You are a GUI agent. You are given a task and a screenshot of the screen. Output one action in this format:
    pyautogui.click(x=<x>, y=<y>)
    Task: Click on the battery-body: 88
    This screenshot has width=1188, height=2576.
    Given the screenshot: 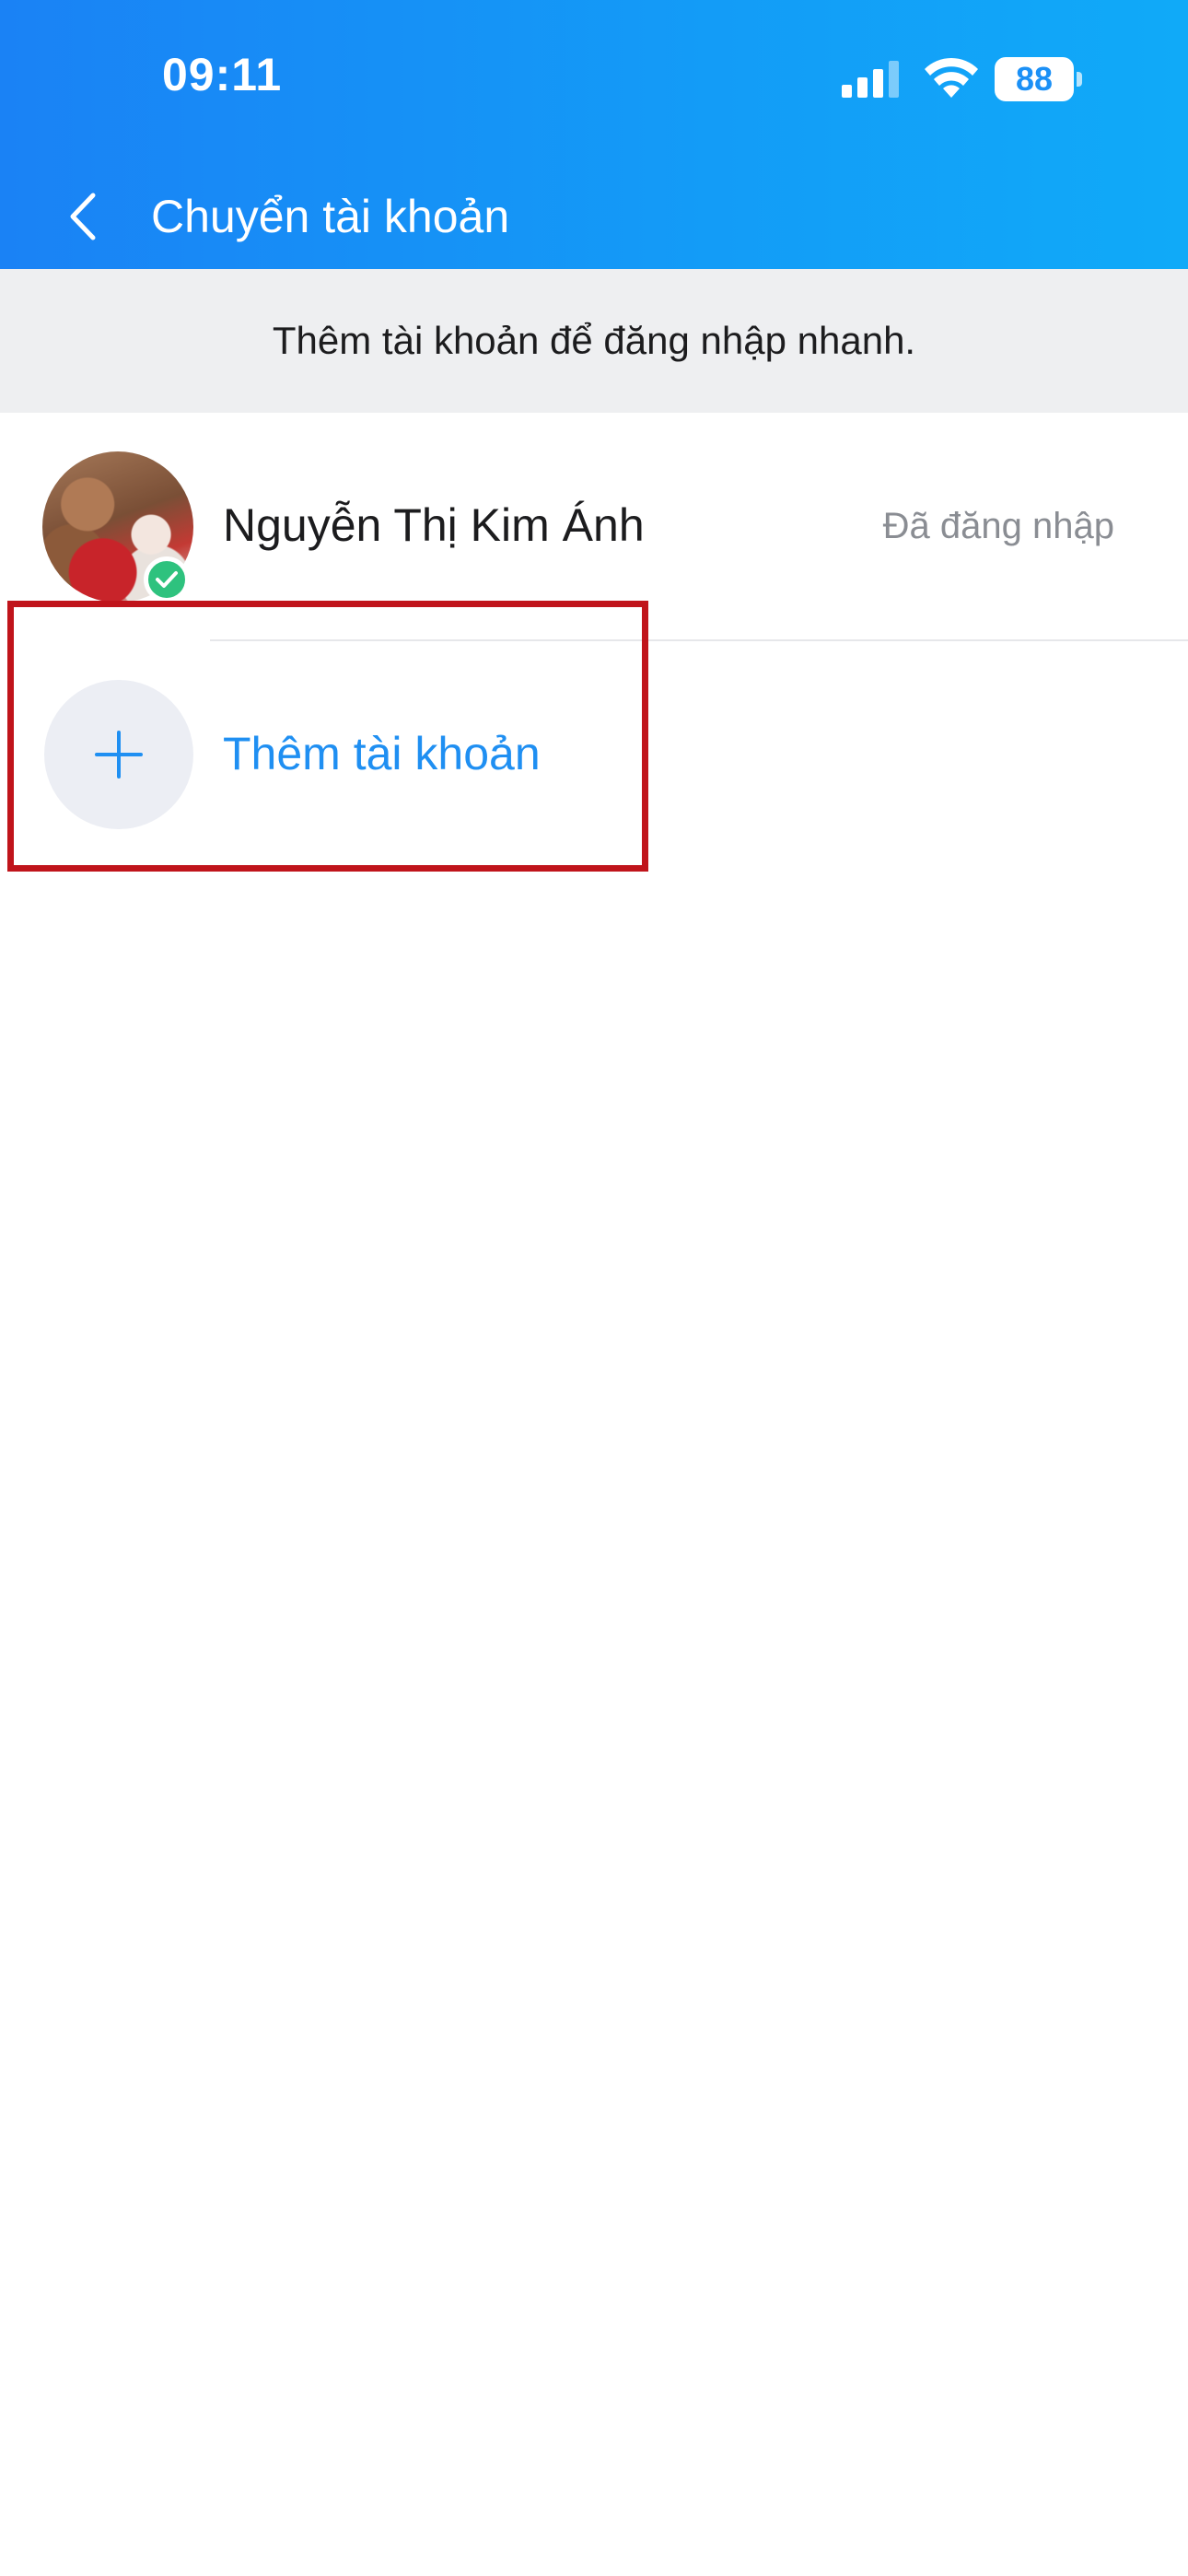 What is the action you would take?
    pyautogui.click(x=1034, y=79)
    